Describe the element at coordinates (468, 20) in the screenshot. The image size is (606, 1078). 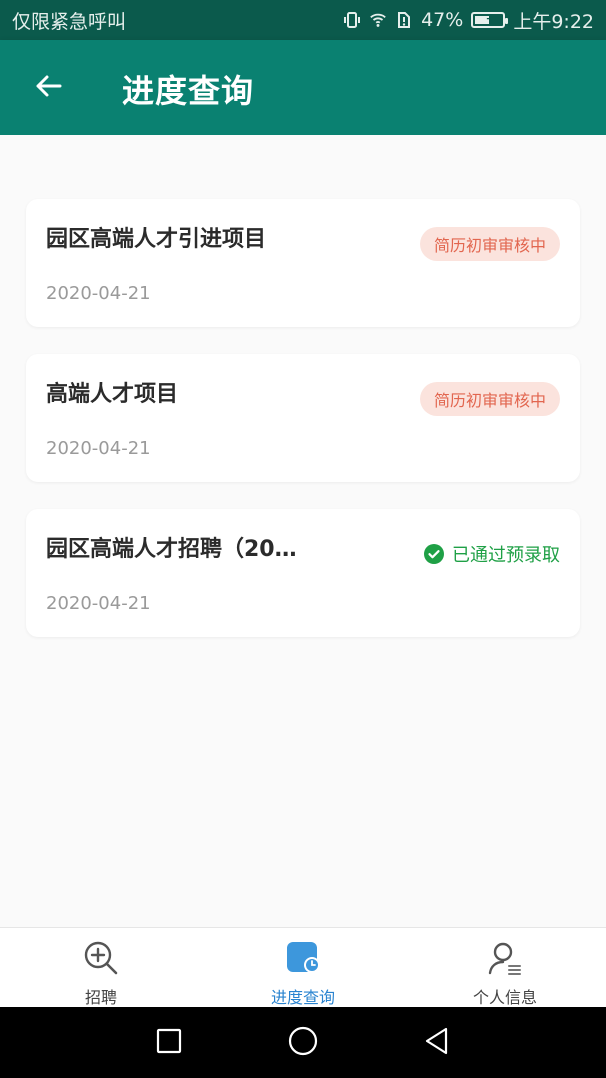
I see `status-right: 47% + 上午9:22` at that location.